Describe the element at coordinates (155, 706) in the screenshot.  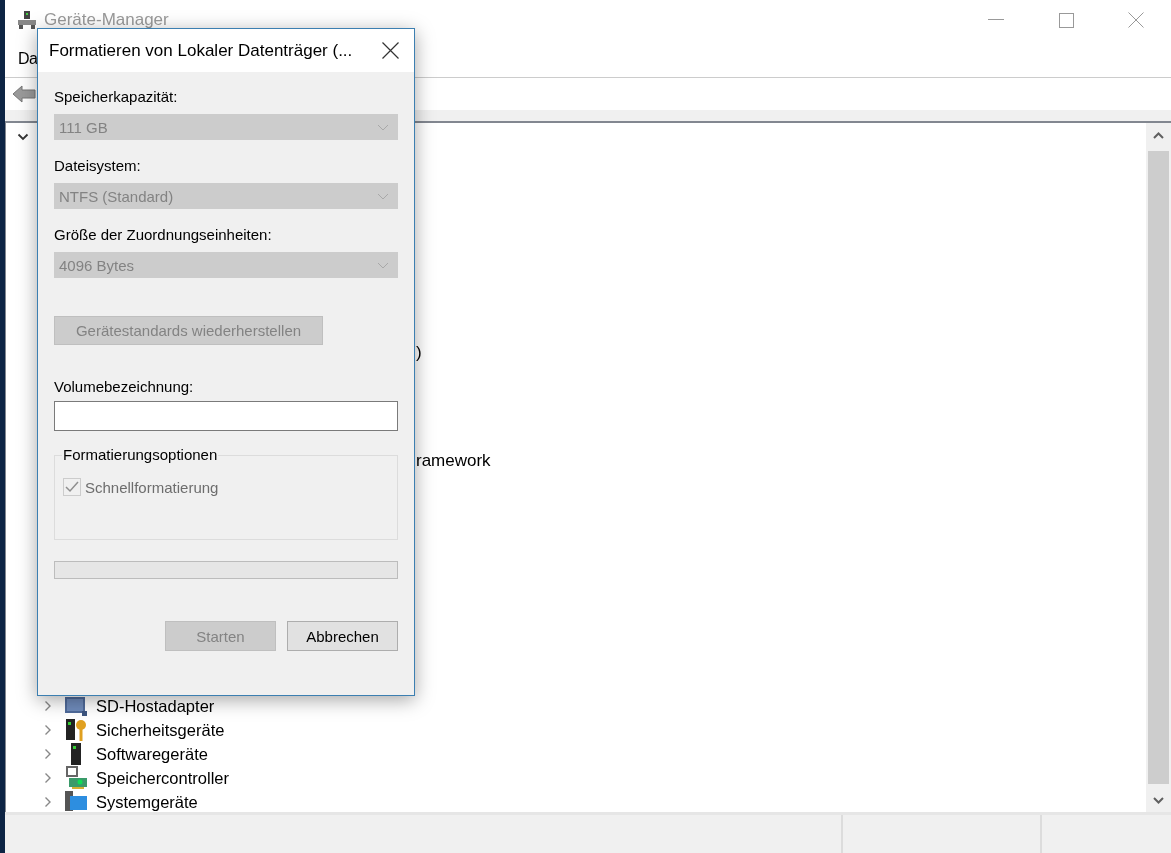
I see `tree-item: SD-Hostadapter` at that location.